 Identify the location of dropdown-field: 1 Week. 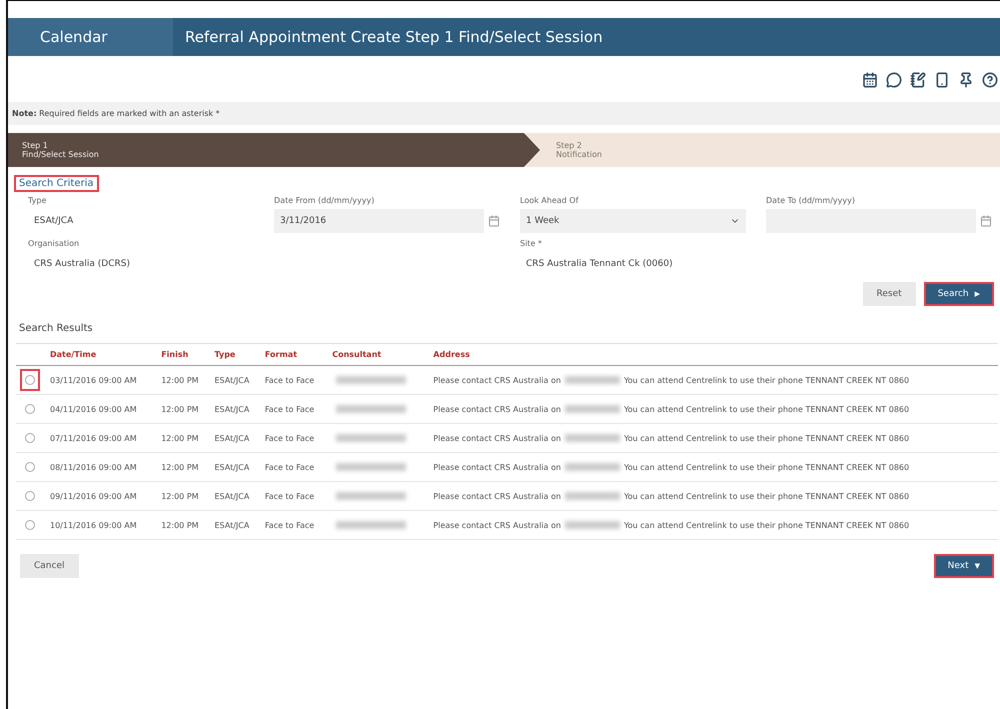
(633, 221).